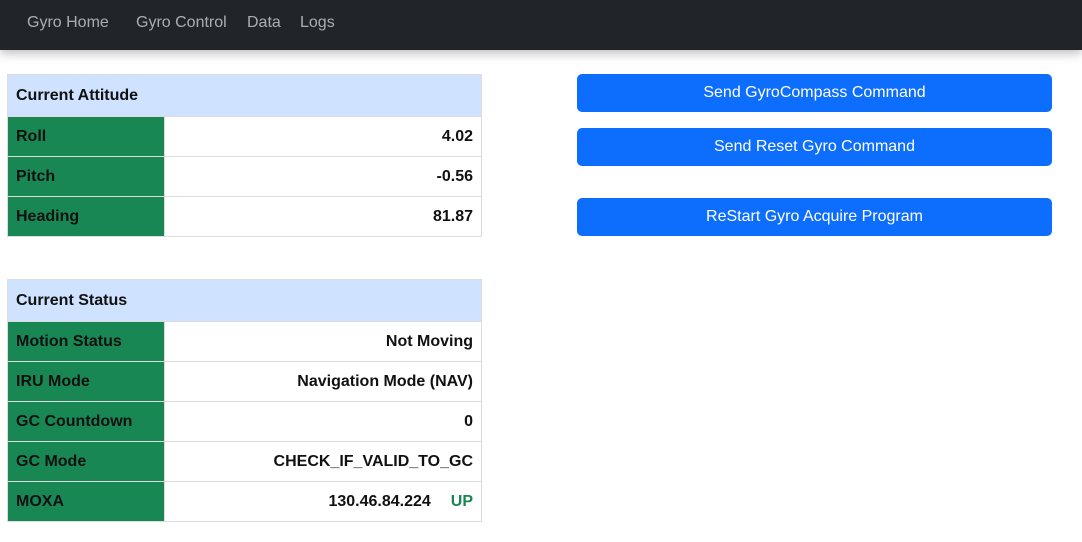 This screenshot has width=1082, height=542. Describe the element at coordinates (86, 461) in the screenshot. I see `gc-mode-label: GC Mode` at that location.